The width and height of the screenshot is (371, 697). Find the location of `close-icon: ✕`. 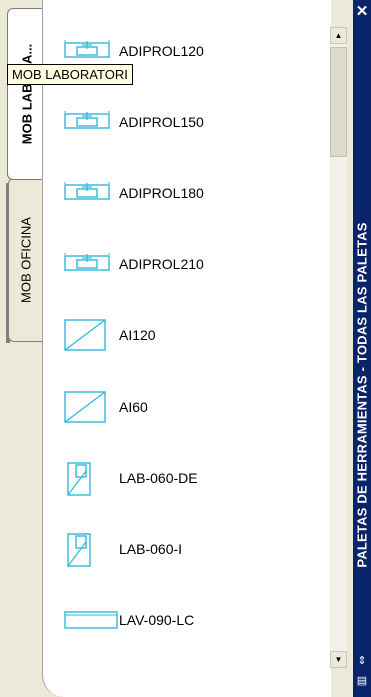

close-icon: ✕ is located at coordinates (362, 12).